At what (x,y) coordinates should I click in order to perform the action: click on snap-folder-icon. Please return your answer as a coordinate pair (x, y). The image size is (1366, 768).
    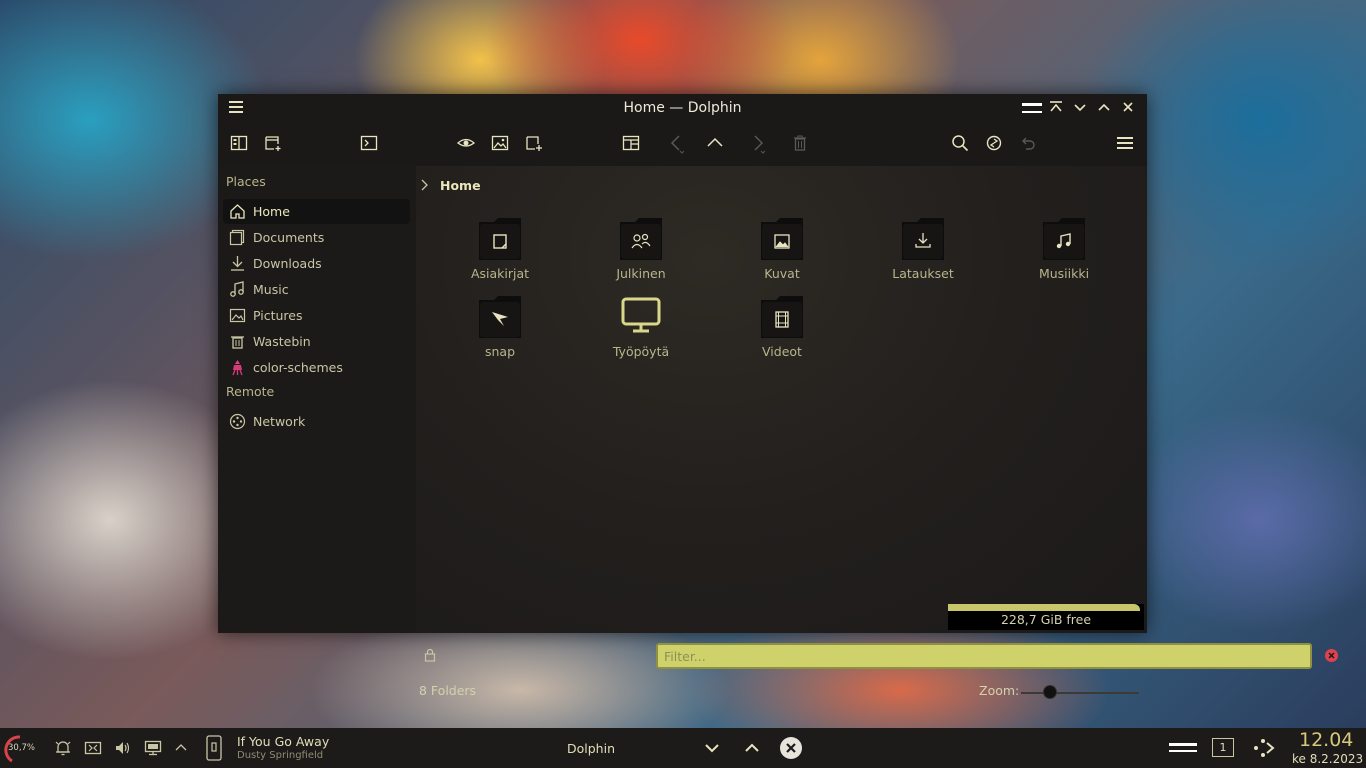
    Looking at the image, I should click on (500, 317).